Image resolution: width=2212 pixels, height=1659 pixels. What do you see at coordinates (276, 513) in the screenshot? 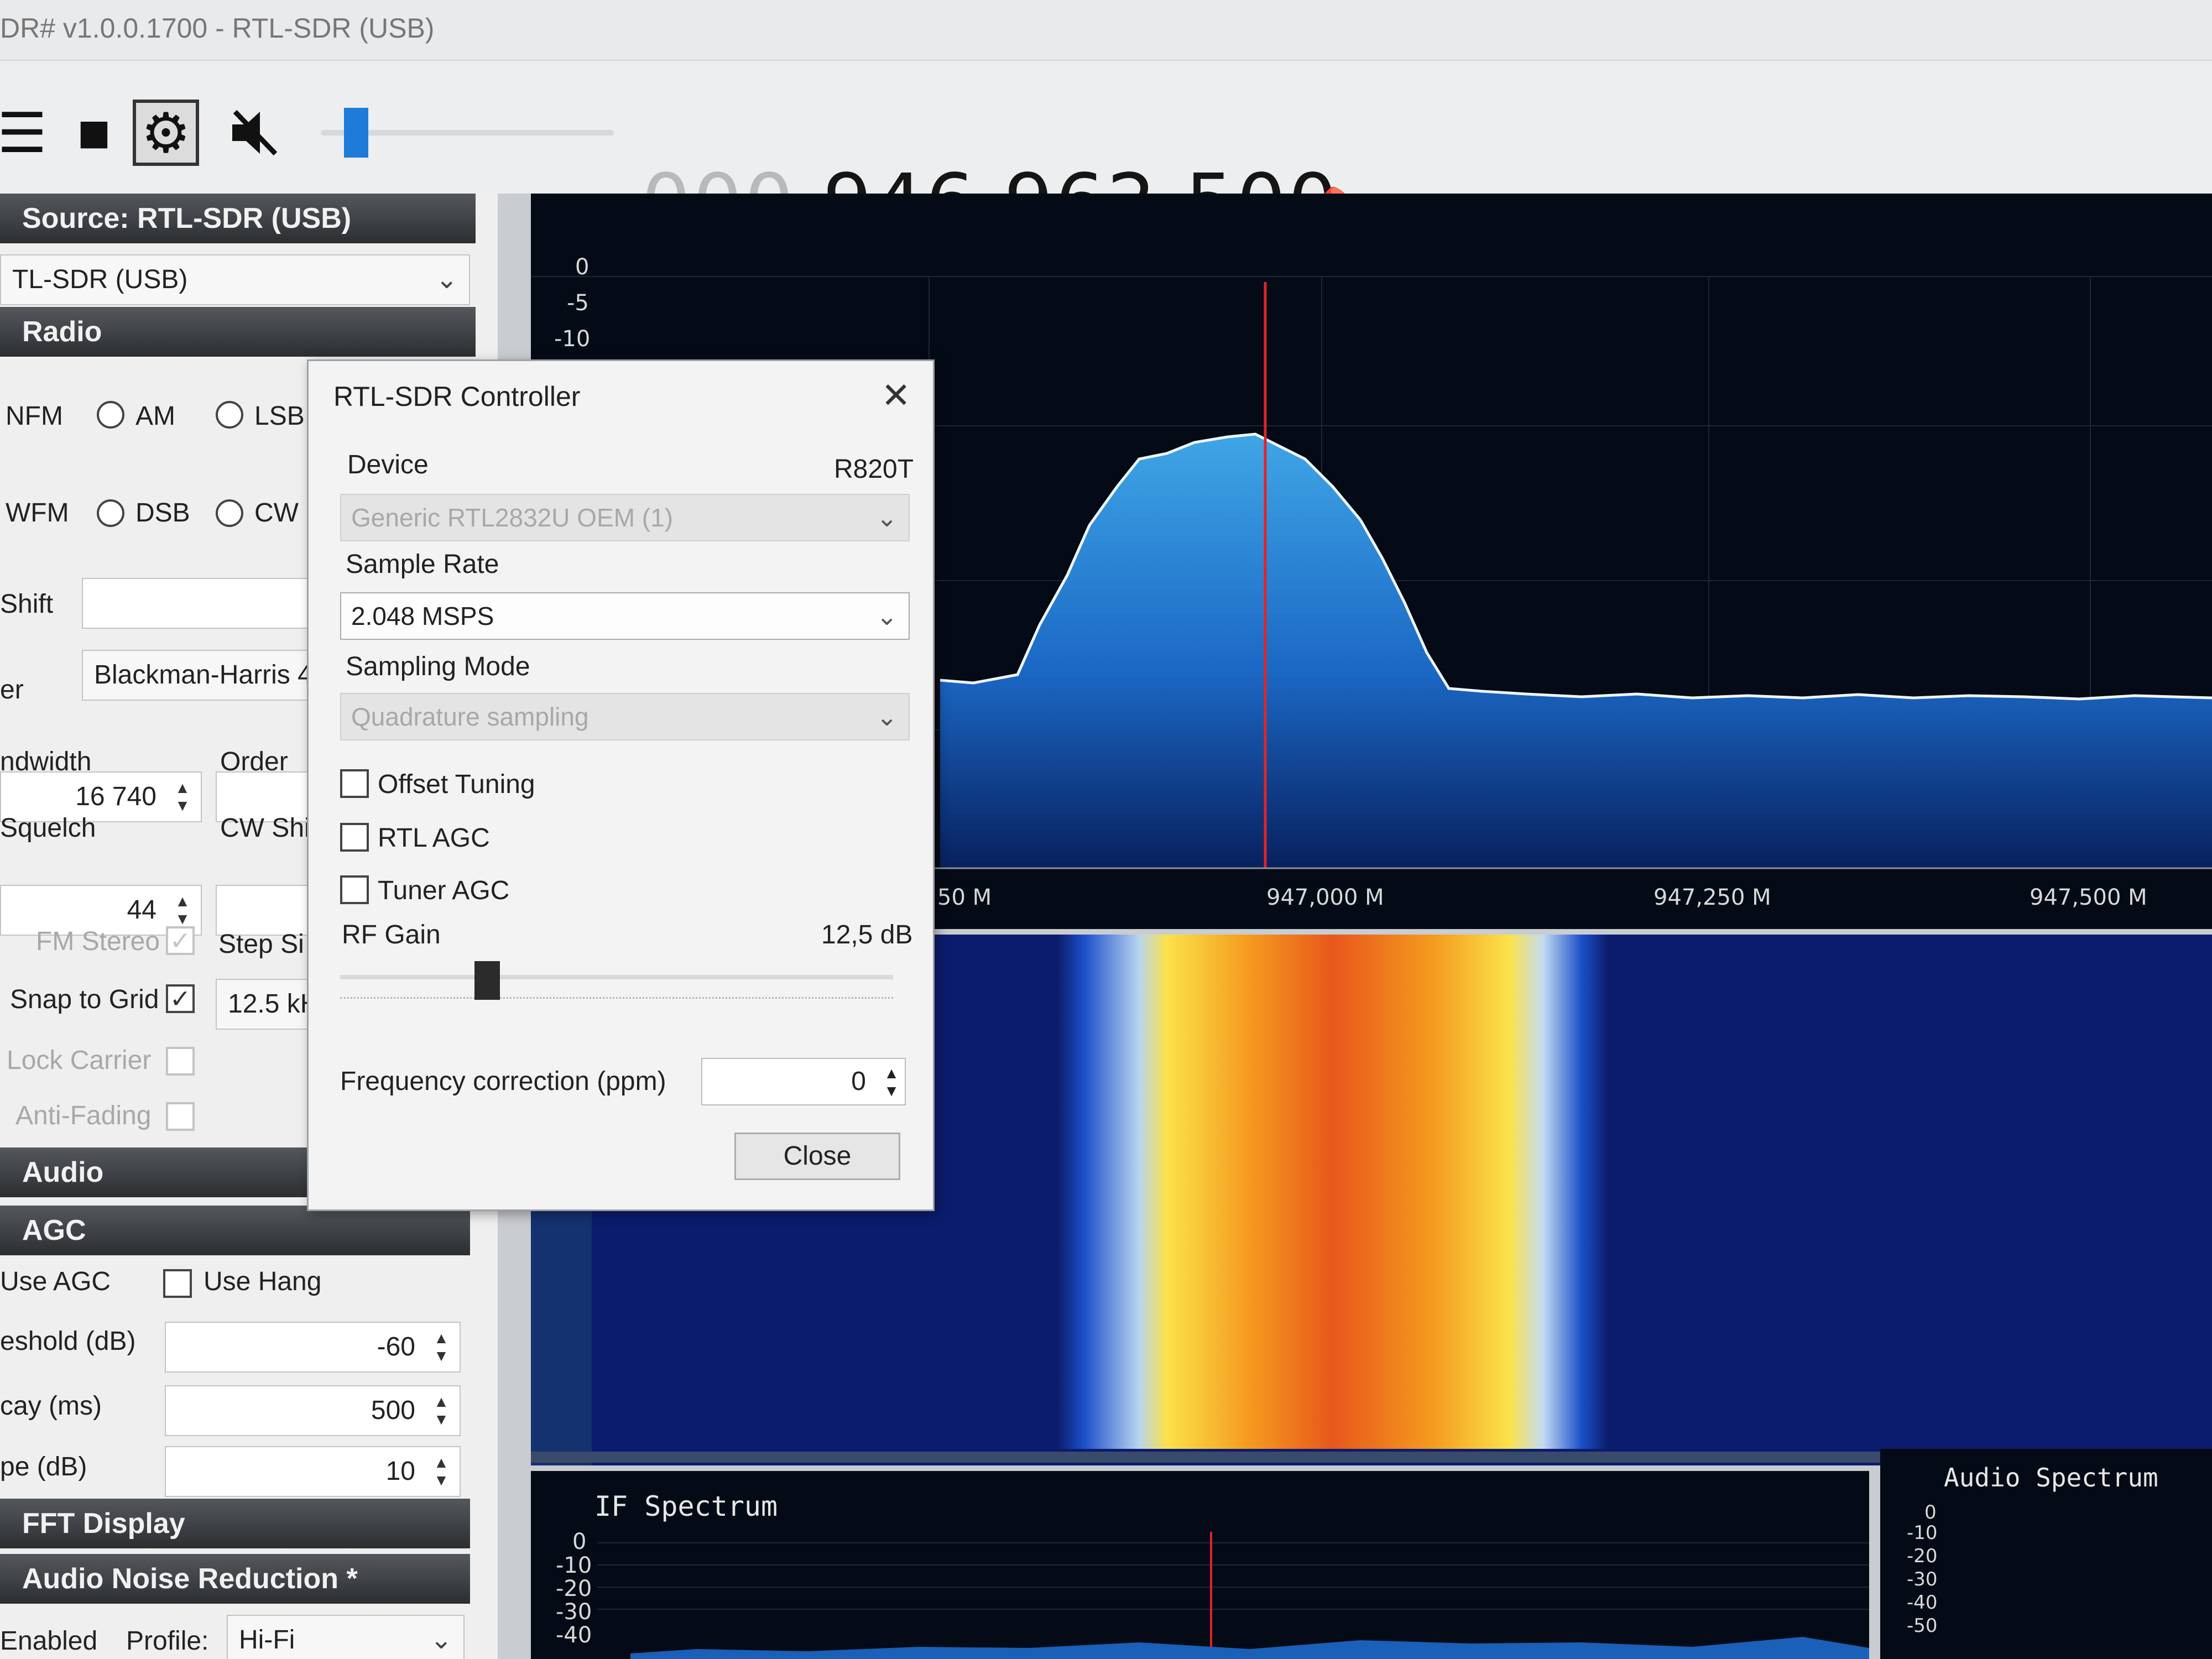
I see `mode-cw-label: CW` at bounding box center [276, 513].